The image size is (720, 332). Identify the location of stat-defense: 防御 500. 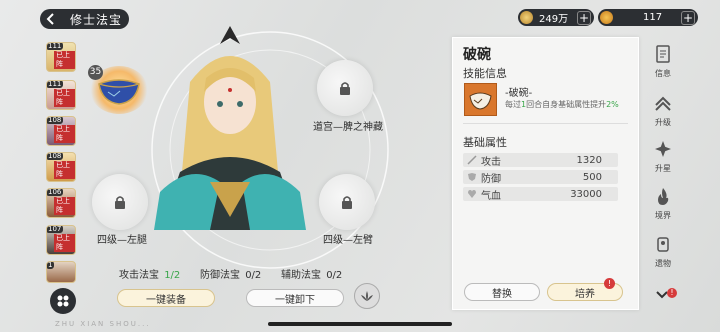
(540, 177).